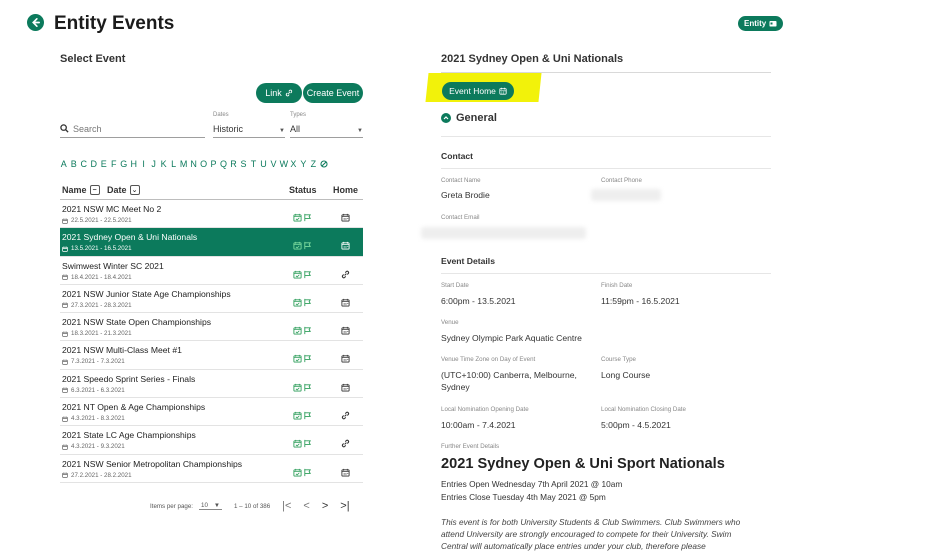 This screenshot has height=551, width=934. What do you see at coordinates (286, 506) in the screenshot?
I see `first-page-icon: |<` at bounding box center [286, 506].